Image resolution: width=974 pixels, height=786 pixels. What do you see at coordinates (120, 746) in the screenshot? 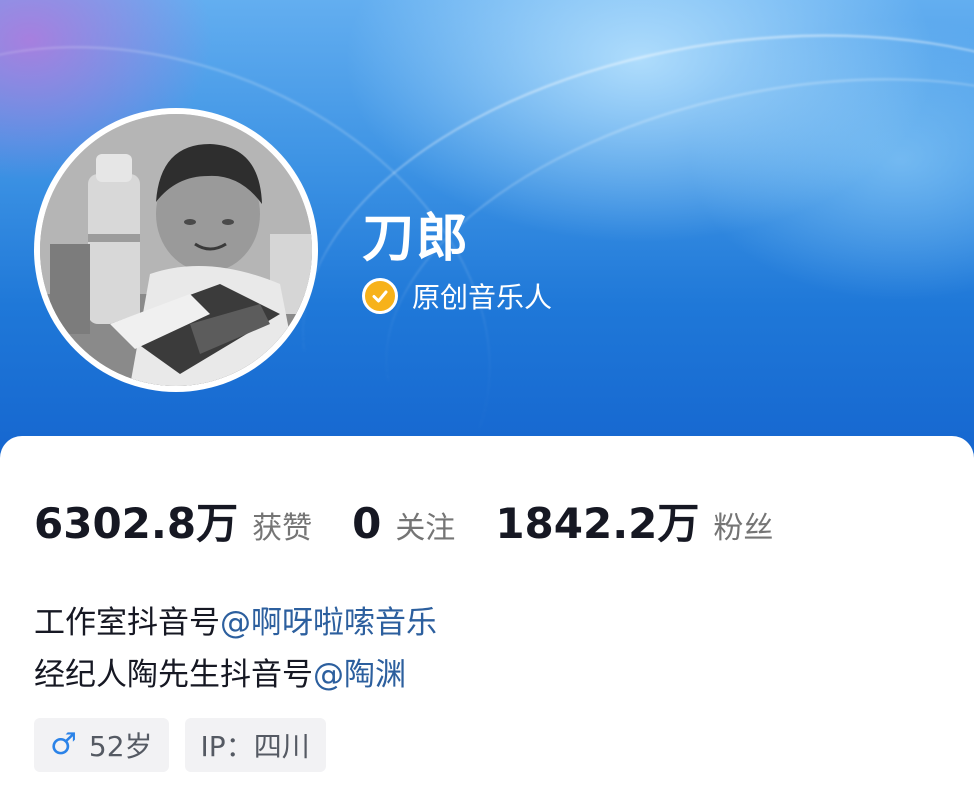
I see `age-label: 52岁` at bounding box center [120, 746].